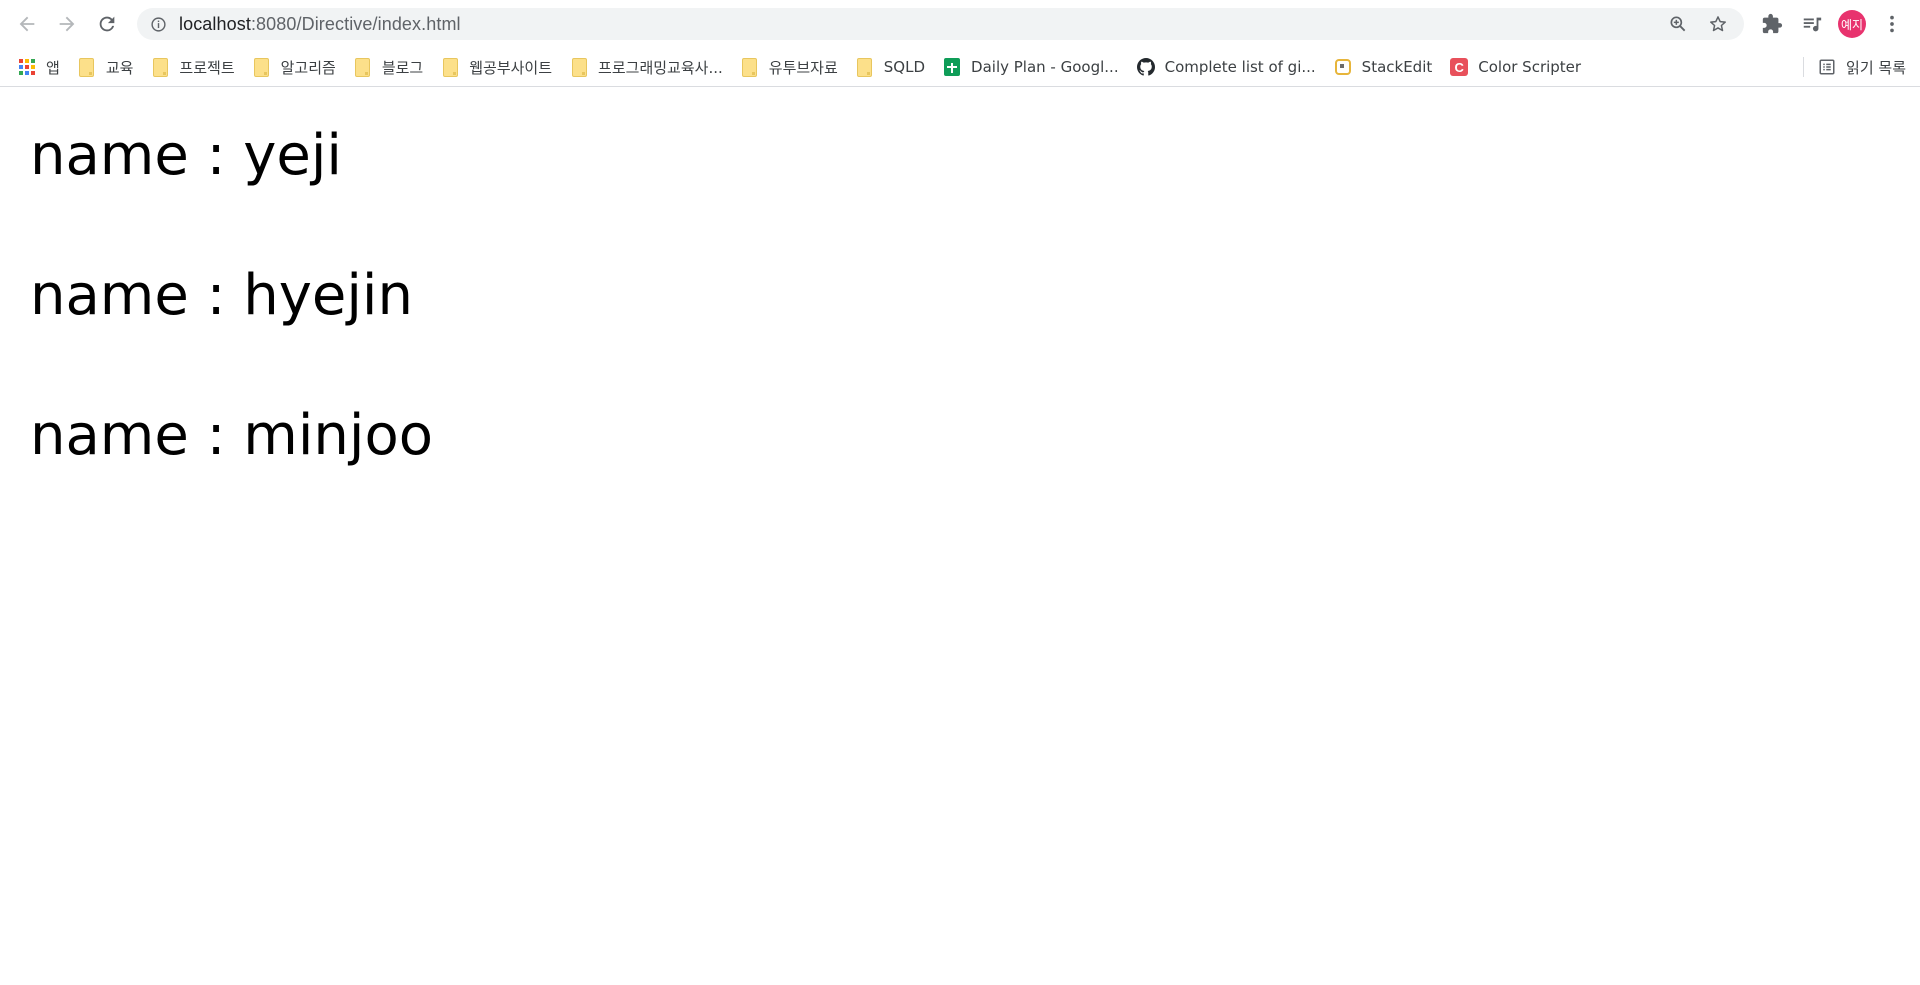 The image size is (1920, 985). I want to click on media-queue-icon, so click(1812, 24).